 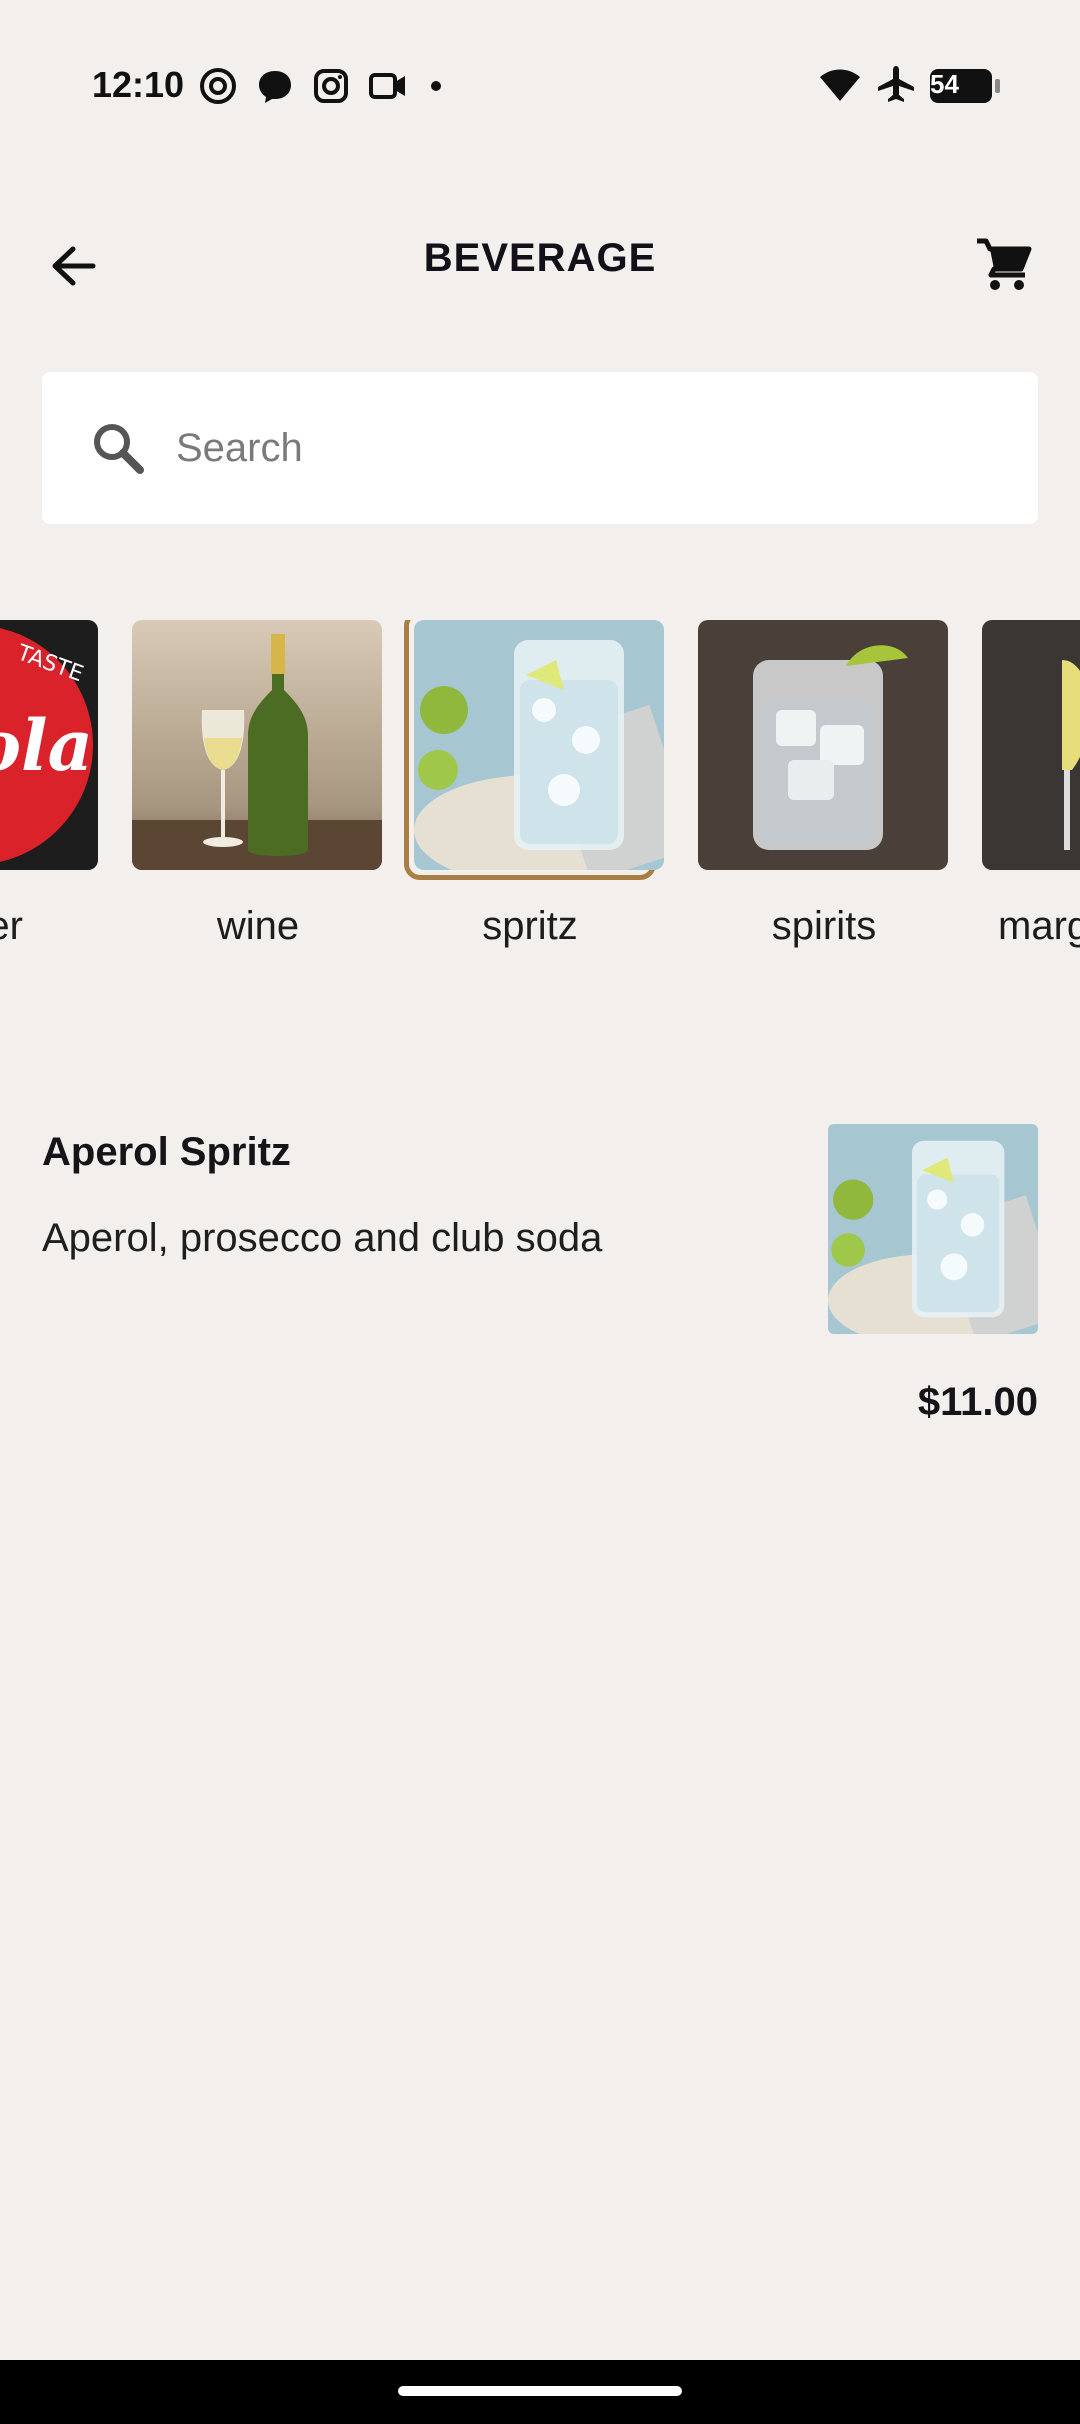 What do you see at coordinates (11, 926) in the screenshot?
I see `category-label: water` at bounding box center [11, 926].